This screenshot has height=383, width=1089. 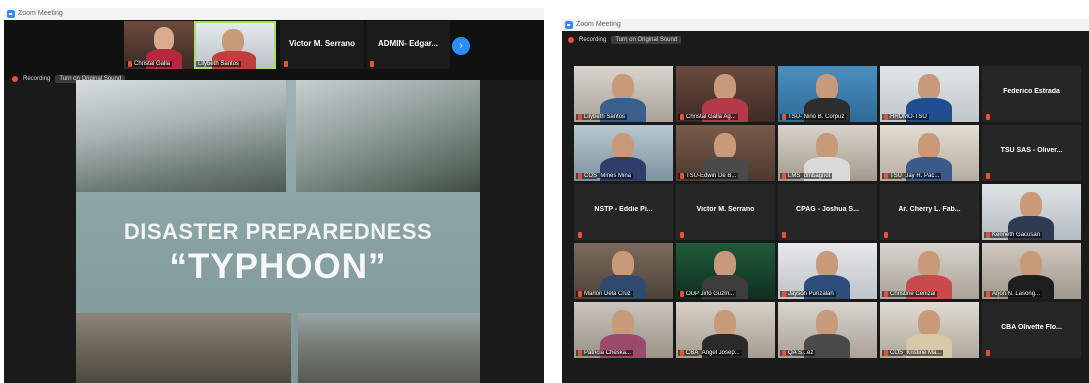 I want to click on gallery-tile: TSU- Niño B. Corpuz, so click(x=827, y=94).